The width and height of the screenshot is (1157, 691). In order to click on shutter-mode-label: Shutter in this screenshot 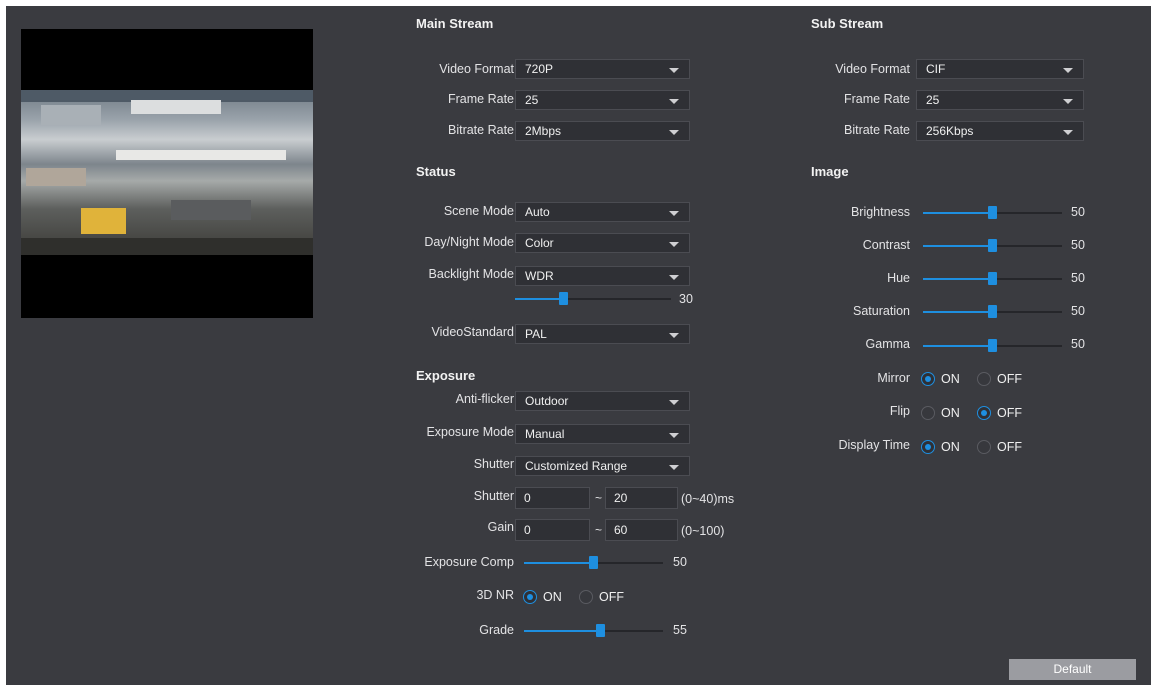, I will do `click(493, 464)`.